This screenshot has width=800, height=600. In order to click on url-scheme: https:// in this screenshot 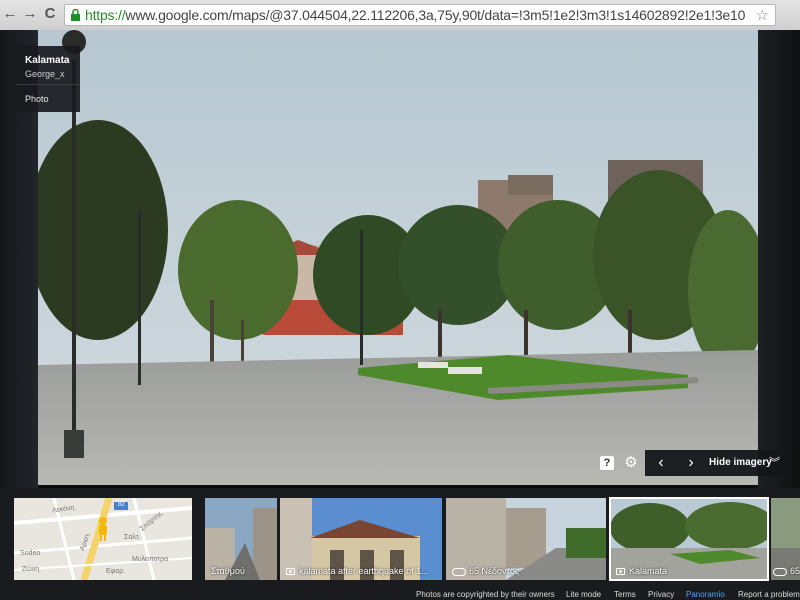, I will do `click(105, 15)`.